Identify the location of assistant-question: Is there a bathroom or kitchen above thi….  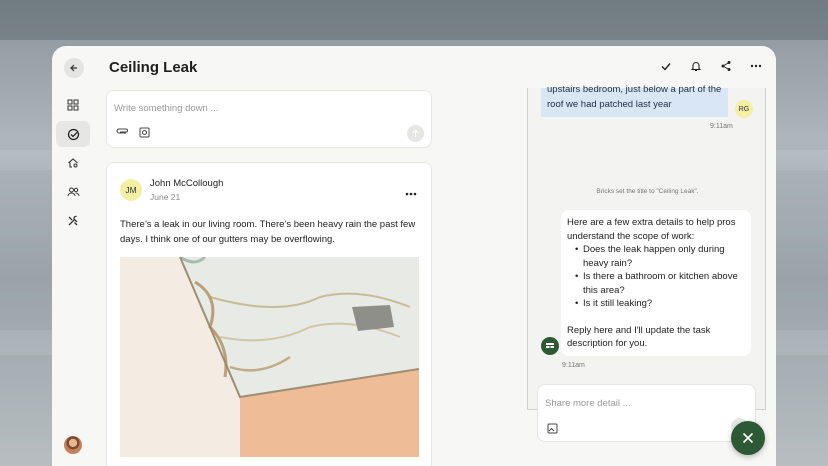
(663, 283).